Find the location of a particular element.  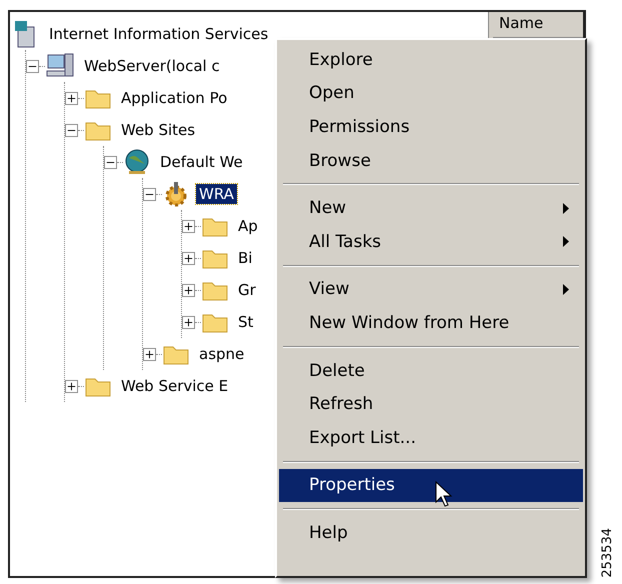

tree-item: Gr is located at coordinates (247, 290).